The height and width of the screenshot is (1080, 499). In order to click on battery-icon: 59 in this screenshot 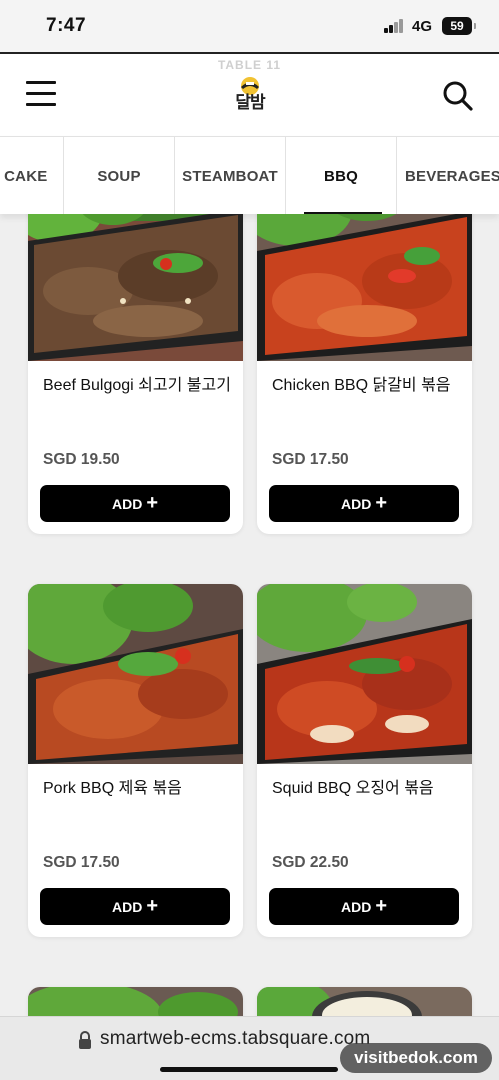, I will do `click(459, 26)`.